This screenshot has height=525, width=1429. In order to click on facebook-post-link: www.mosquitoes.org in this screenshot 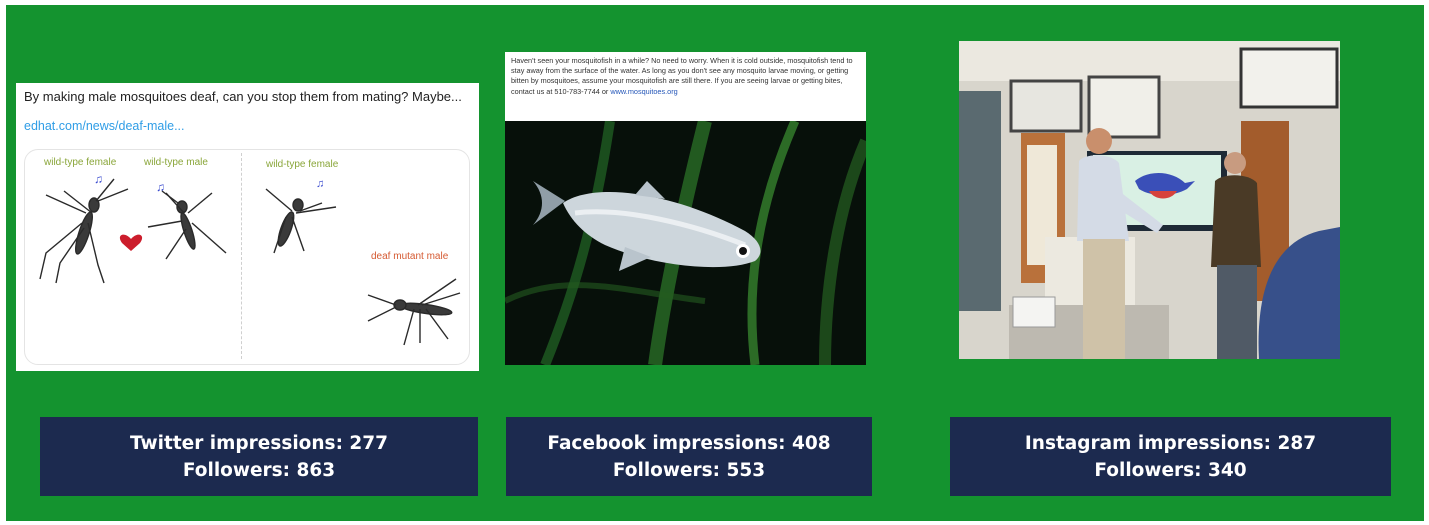, I will do `click(643, 91)`.